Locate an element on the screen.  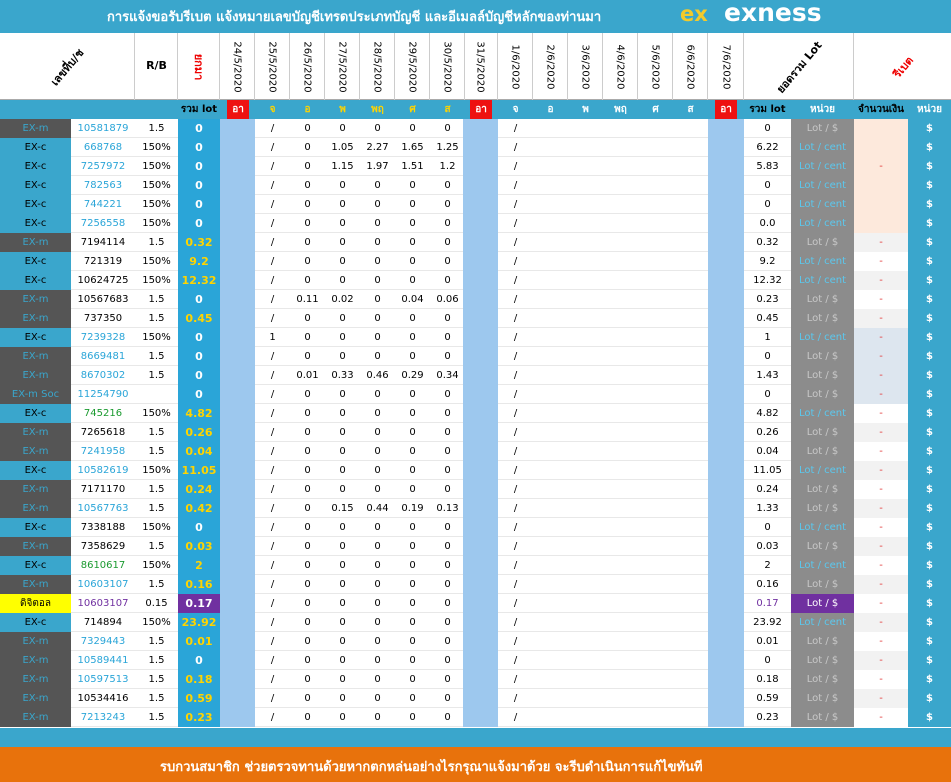
account-number: 7256558 is located at coordinates (103, 223).